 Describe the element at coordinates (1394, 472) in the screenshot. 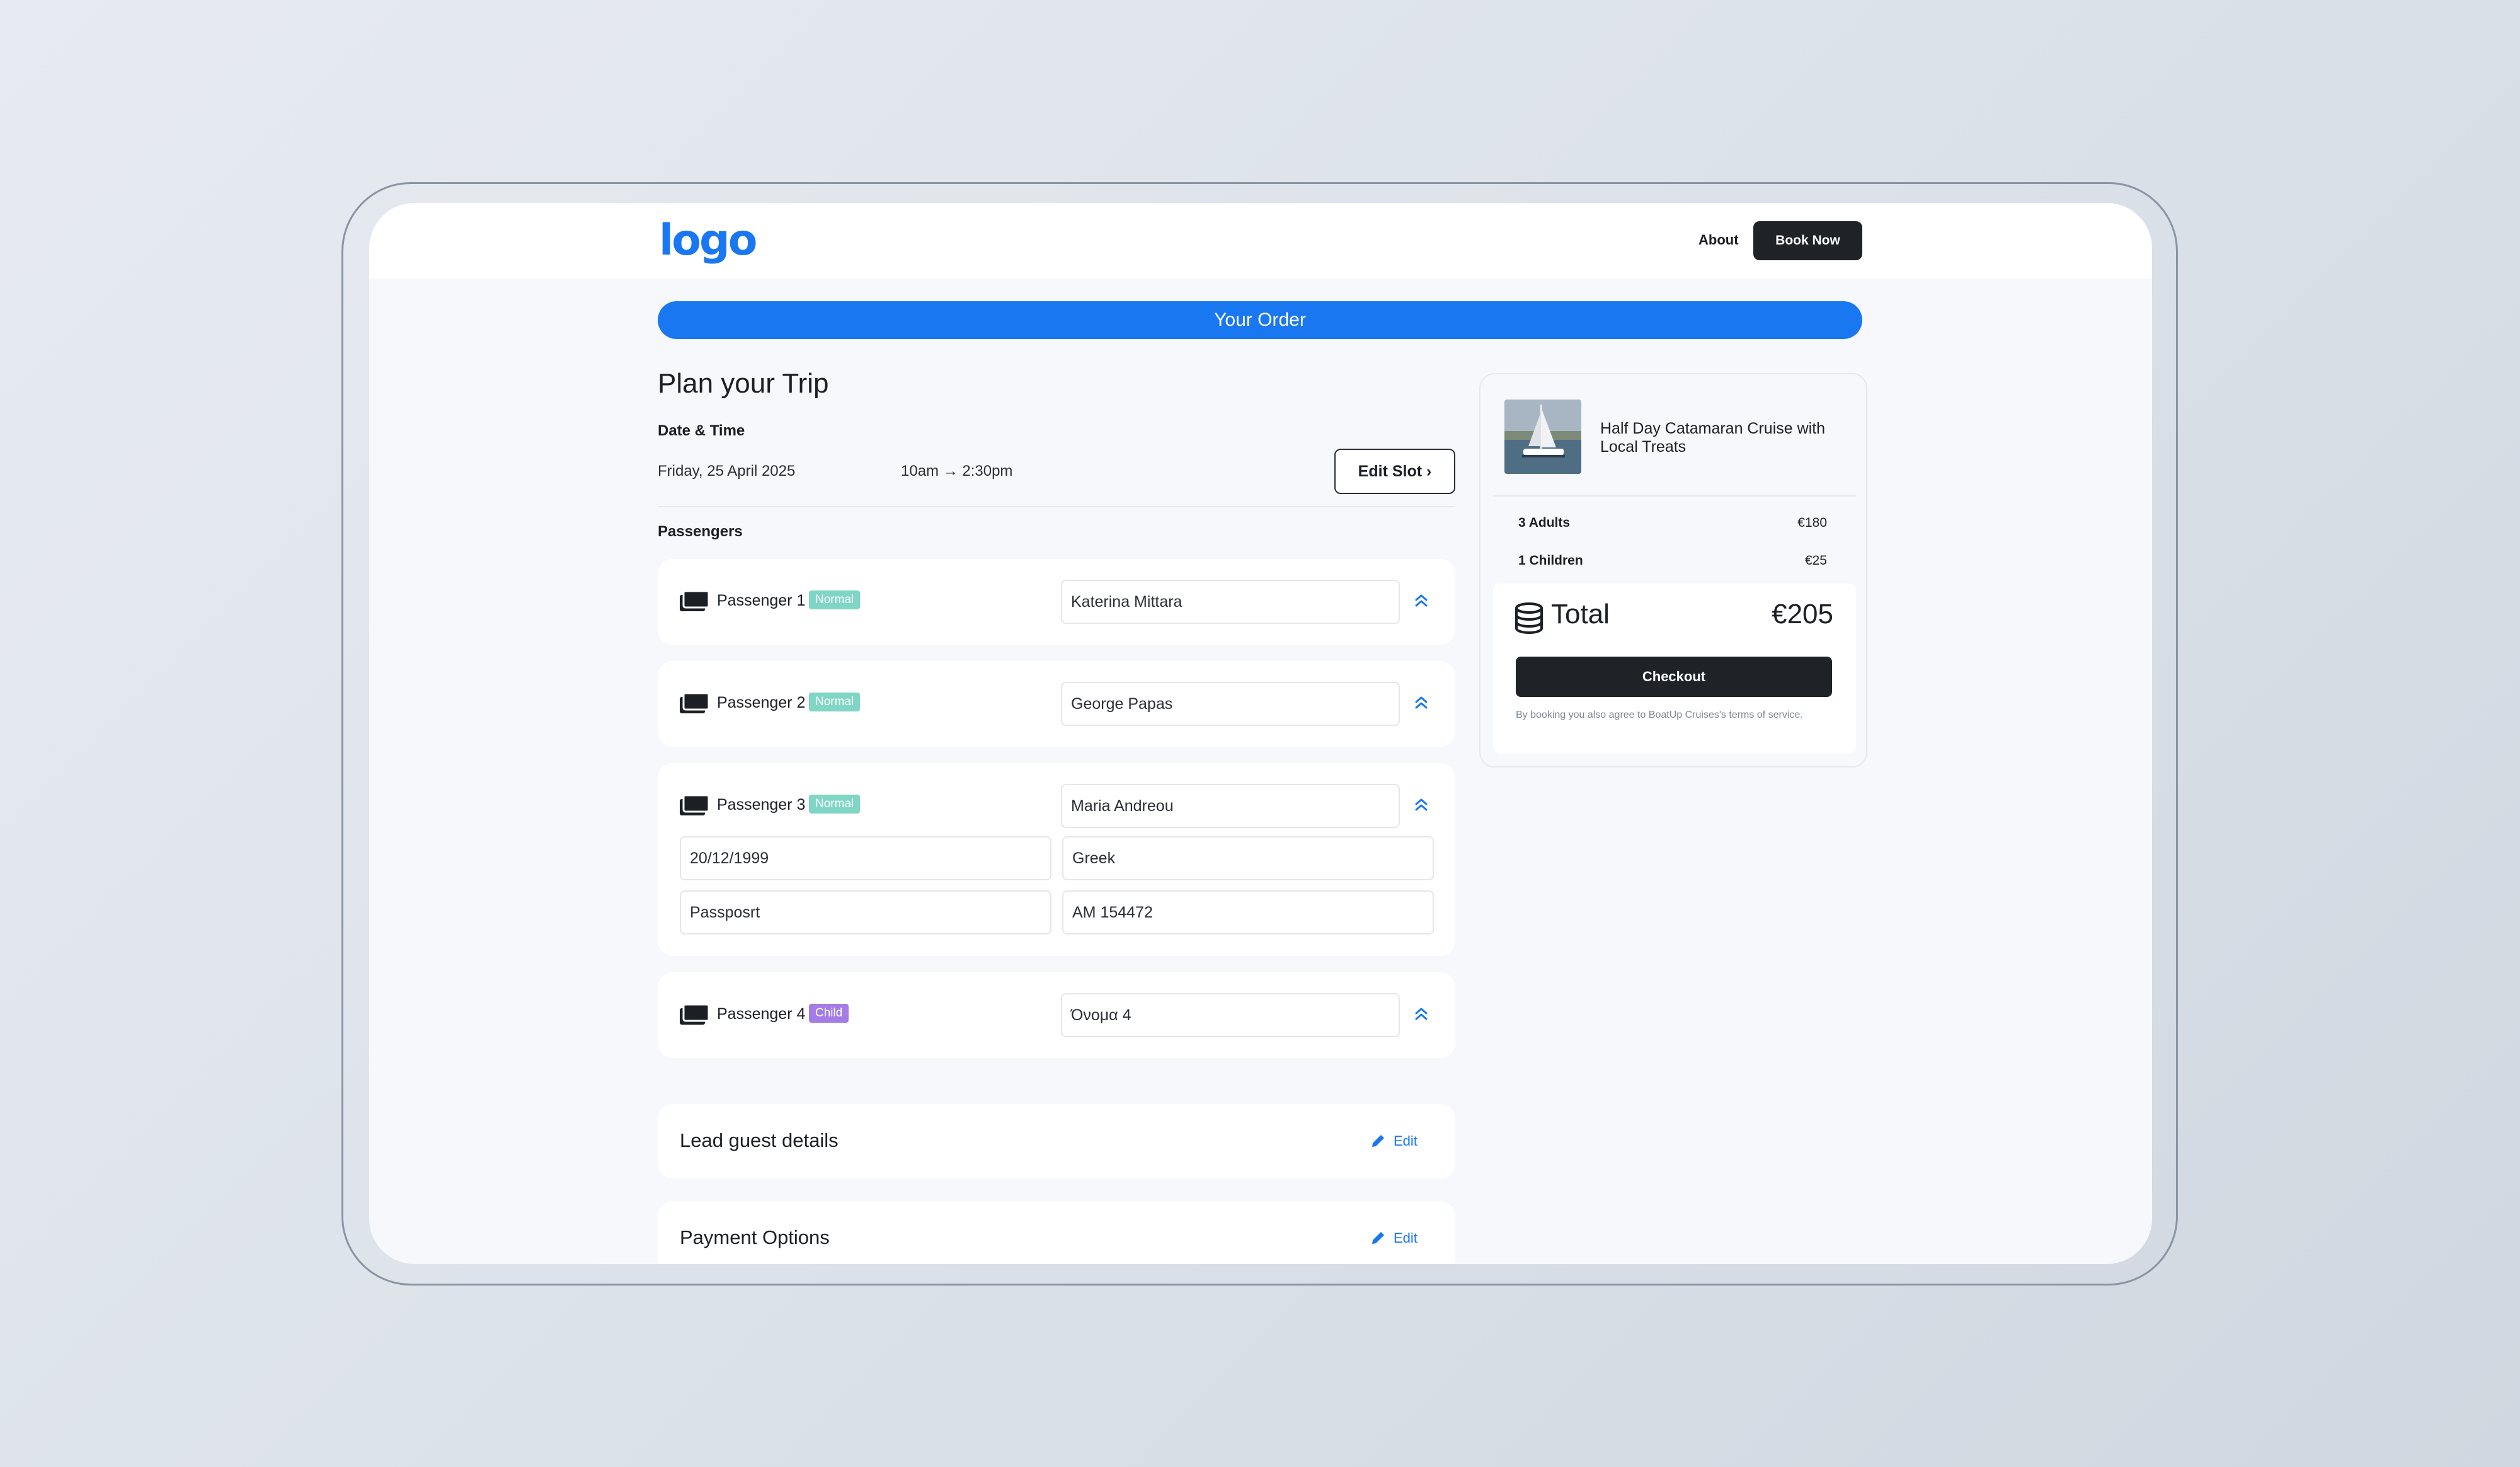

I see `edit-slot-button: Edit Slot ›` at that location.